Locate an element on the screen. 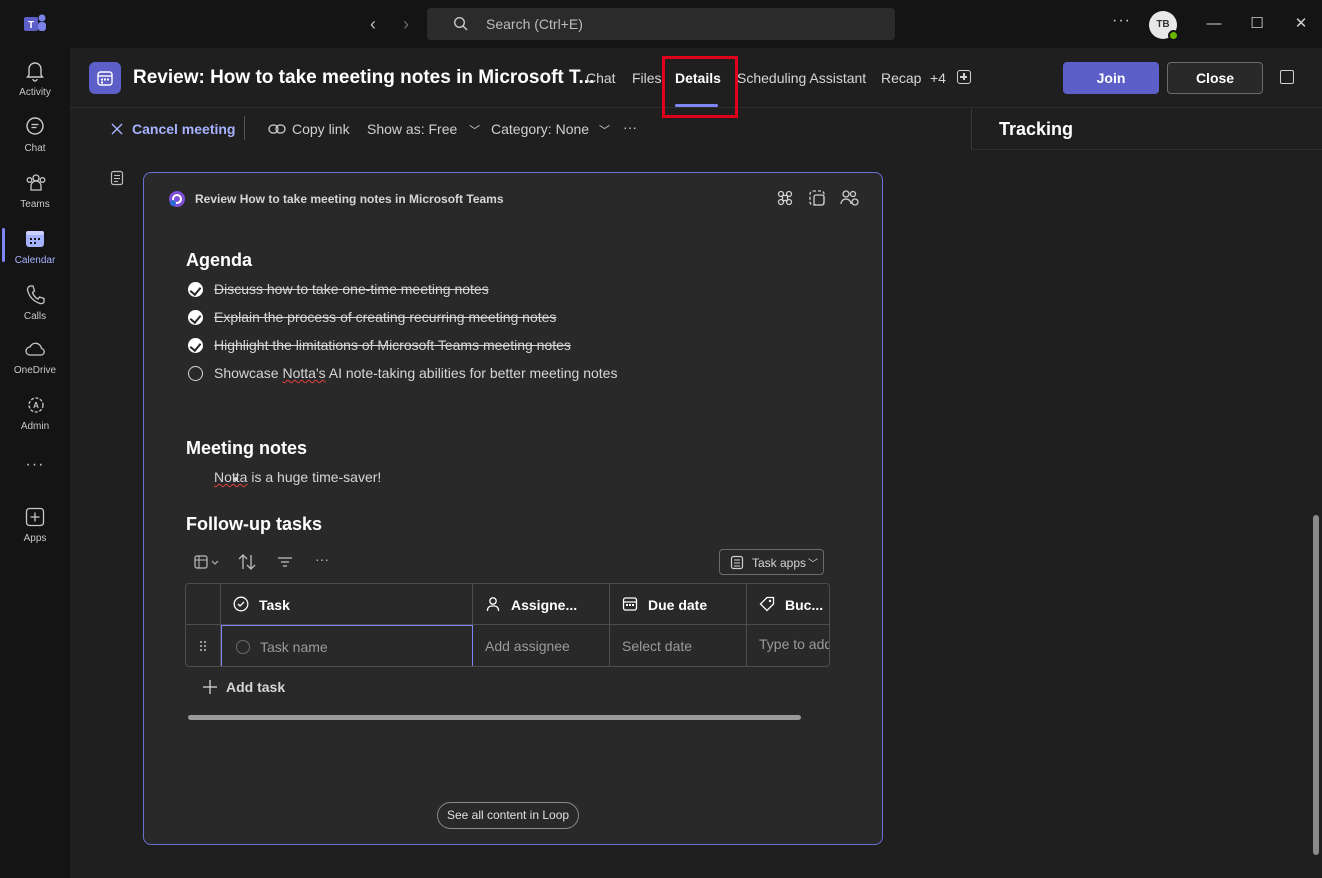 The image size is (1322, 878). teams-logo-icon: T is located at coordinates (35, 22).